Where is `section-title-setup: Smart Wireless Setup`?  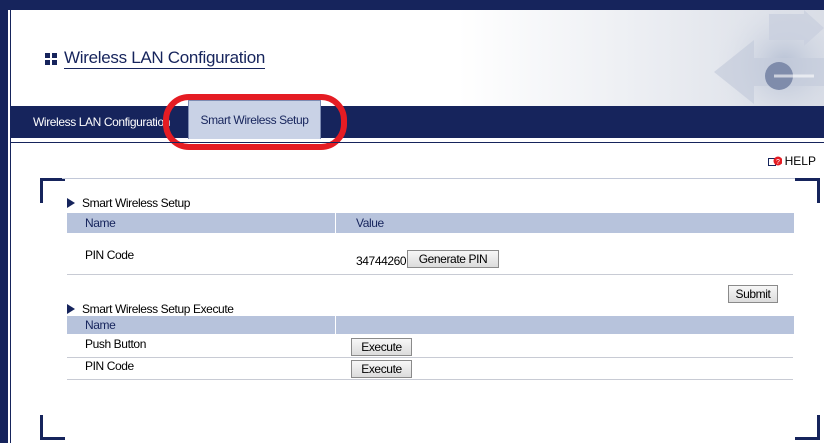
section-title-setup: Smart Wireless Setup is located at coordinates (128, 203).